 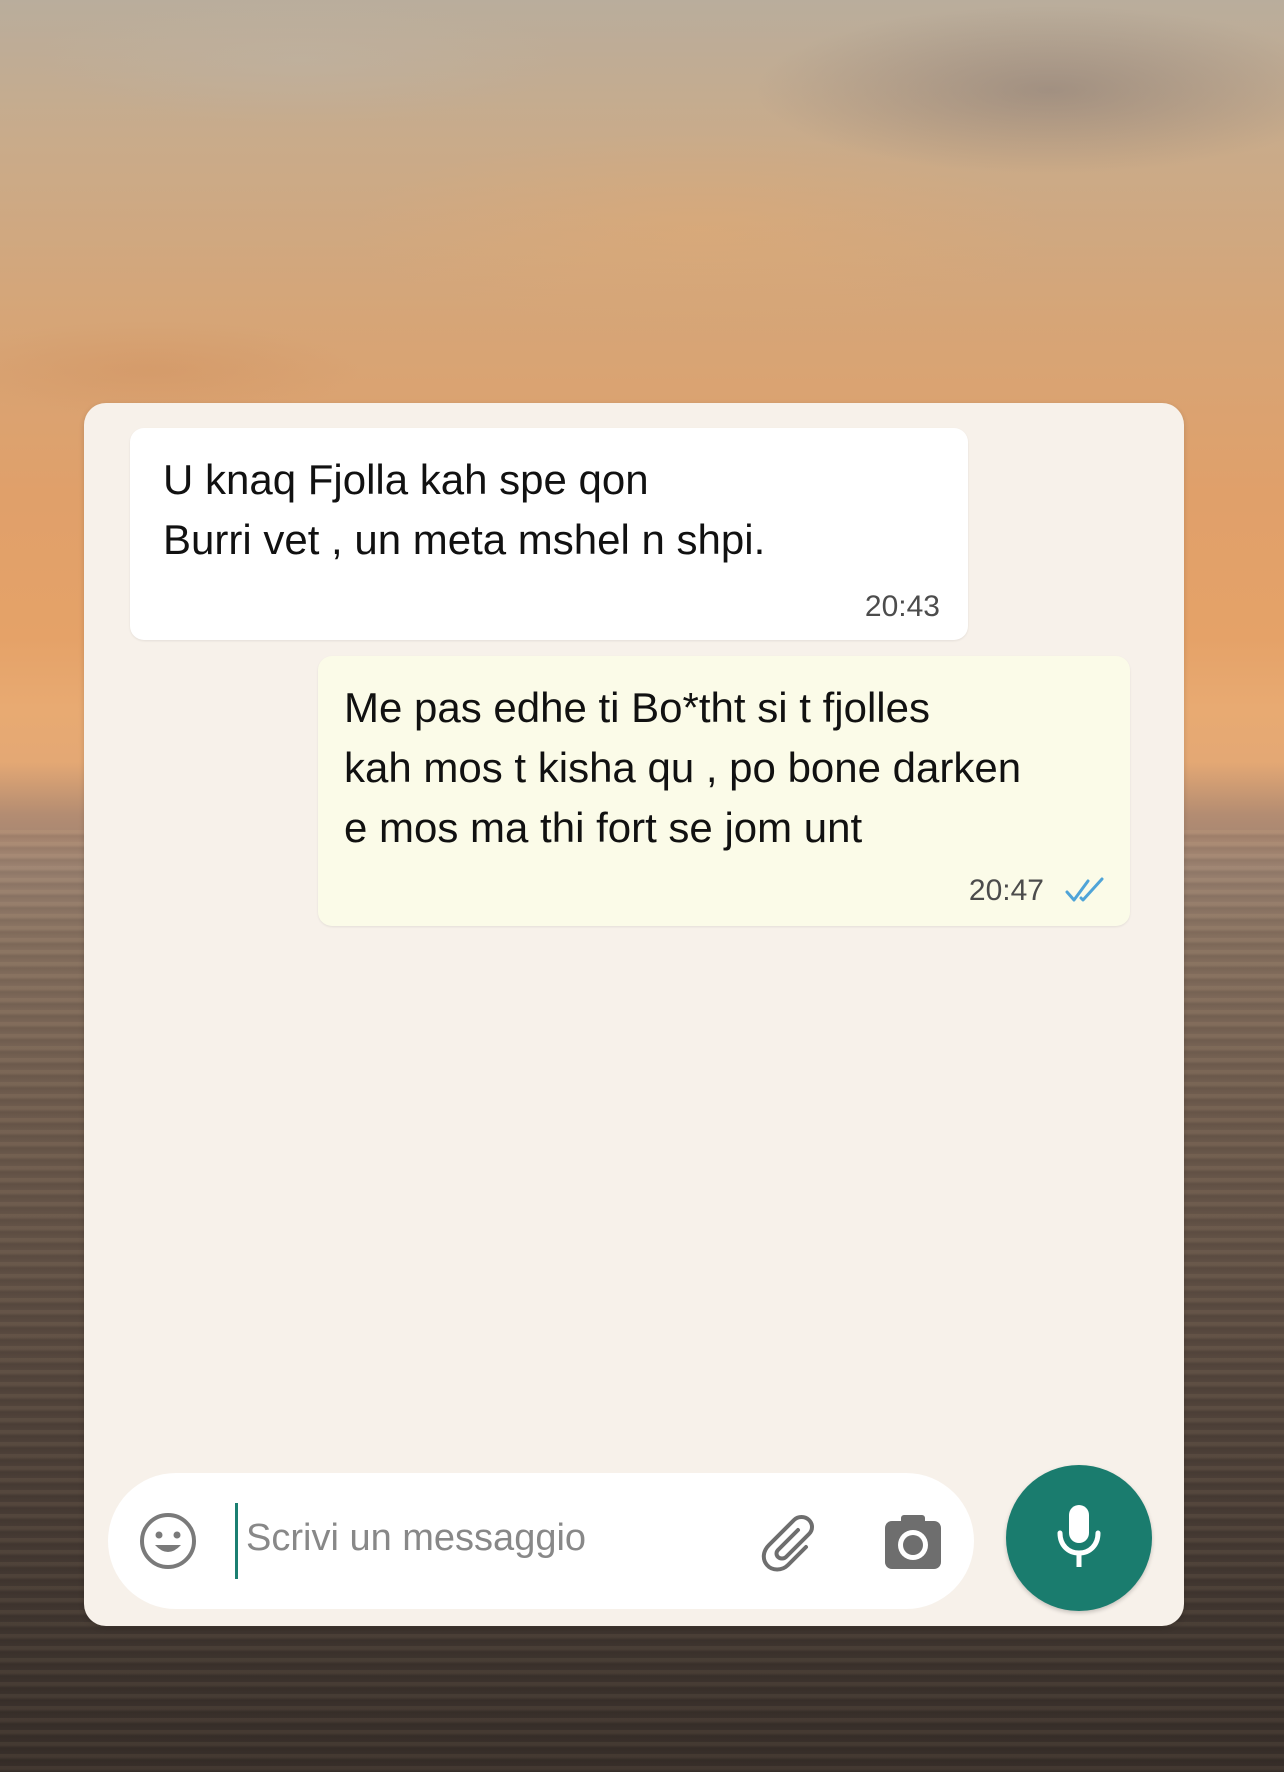 I want to click on message-time: 20:47, so click(x=1006, y=890).